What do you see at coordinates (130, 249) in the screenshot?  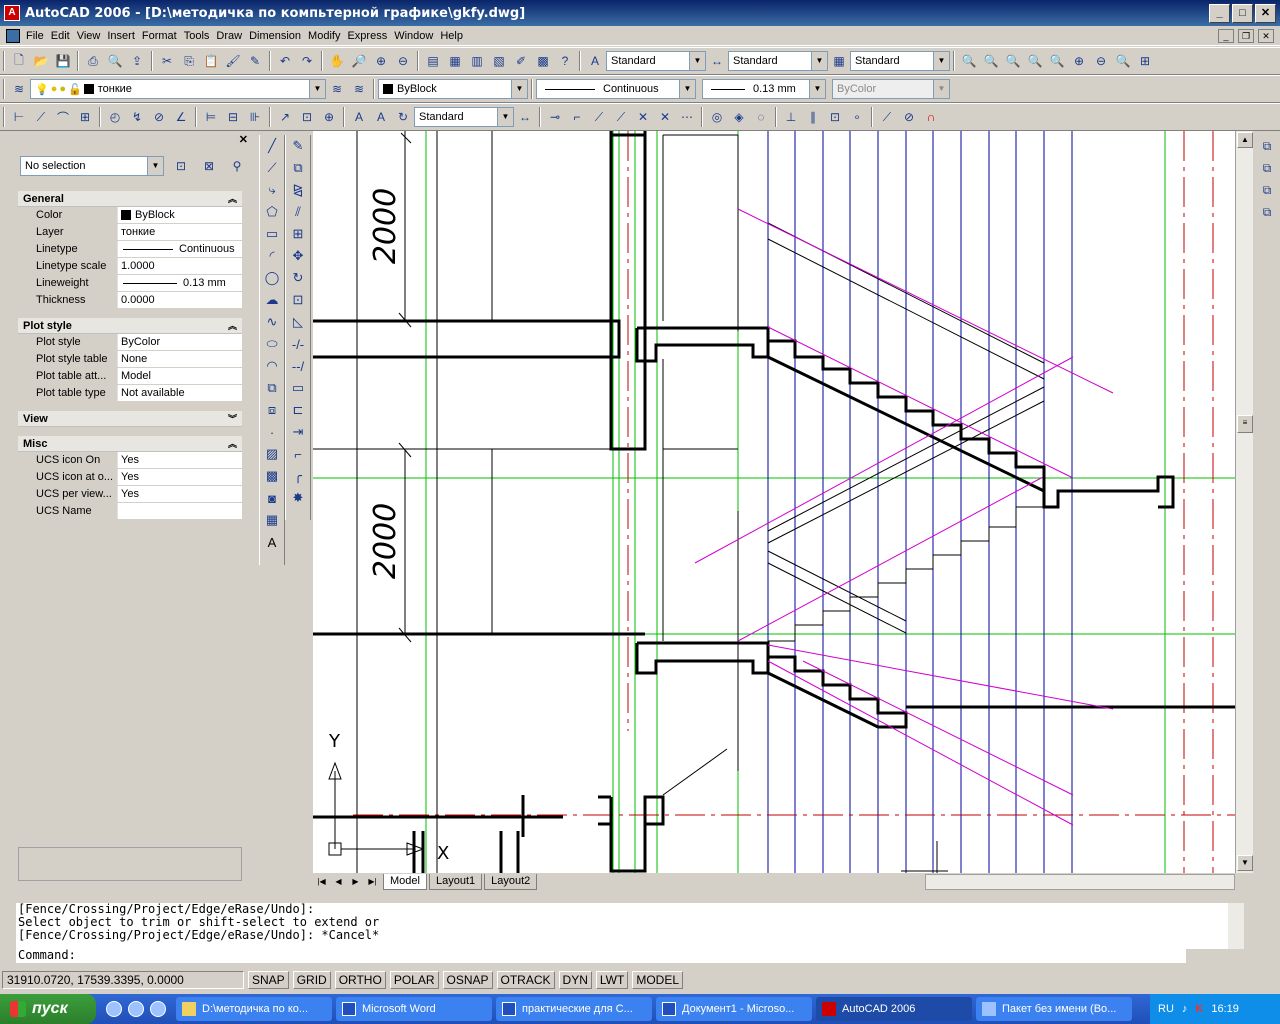 I see `property-row: Linetype Continuous` at bounding box center [130, 249].